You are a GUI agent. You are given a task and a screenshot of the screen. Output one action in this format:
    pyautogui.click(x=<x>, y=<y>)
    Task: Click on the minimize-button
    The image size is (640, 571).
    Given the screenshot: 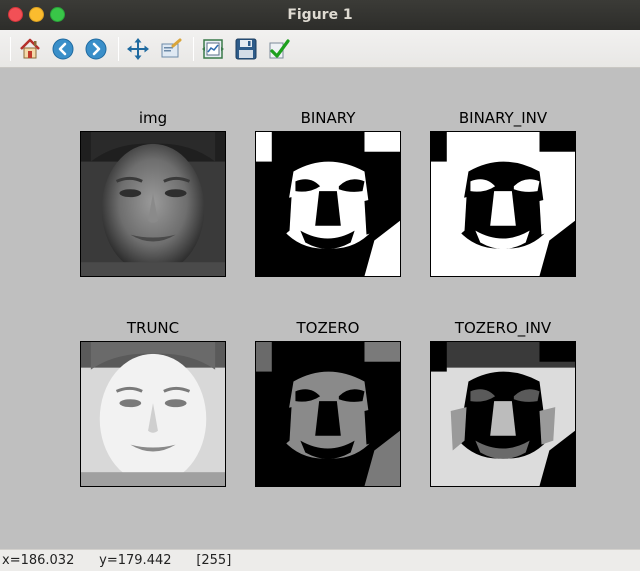 What is the action you would take?
    pyautogui.click(x=36, y=14)
    